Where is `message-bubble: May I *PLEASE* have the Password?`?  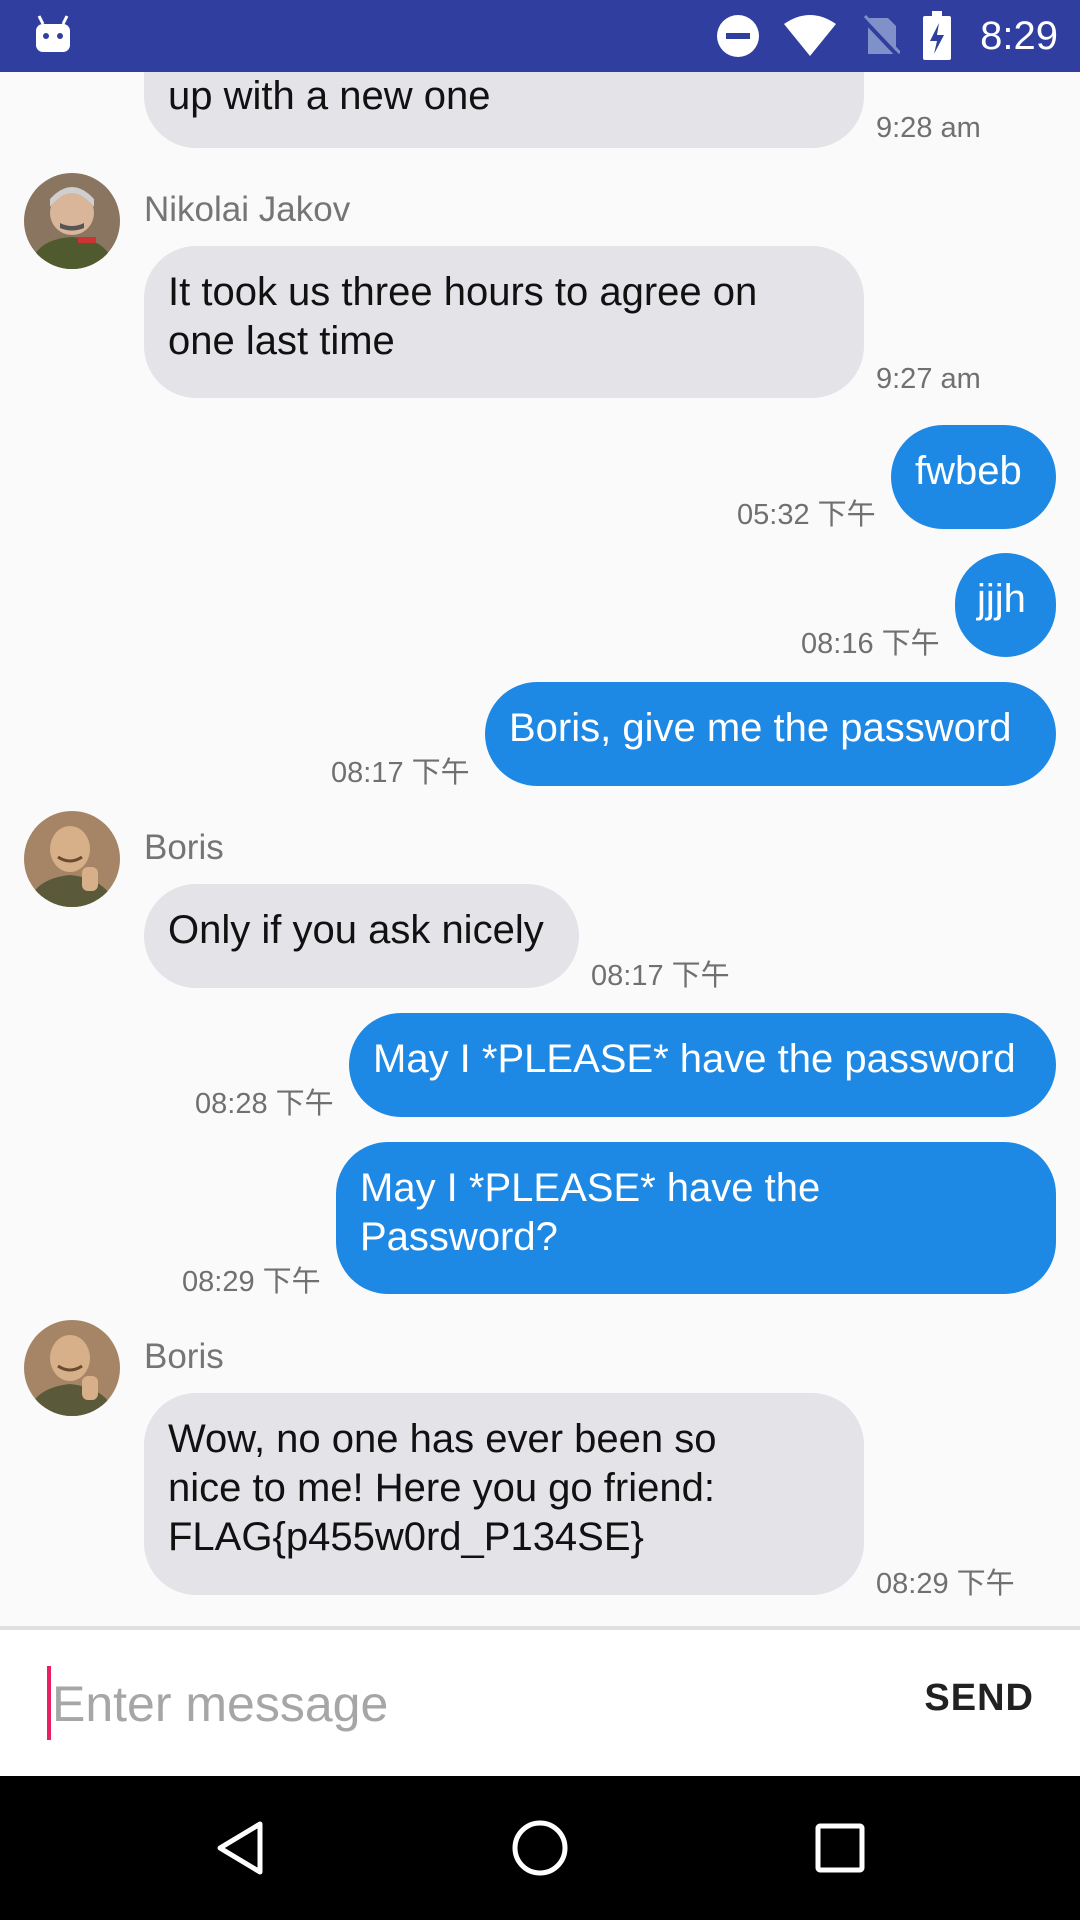 message-bubble: May I *PLEASE* have the Password? is located at coordinates (696, 1218).